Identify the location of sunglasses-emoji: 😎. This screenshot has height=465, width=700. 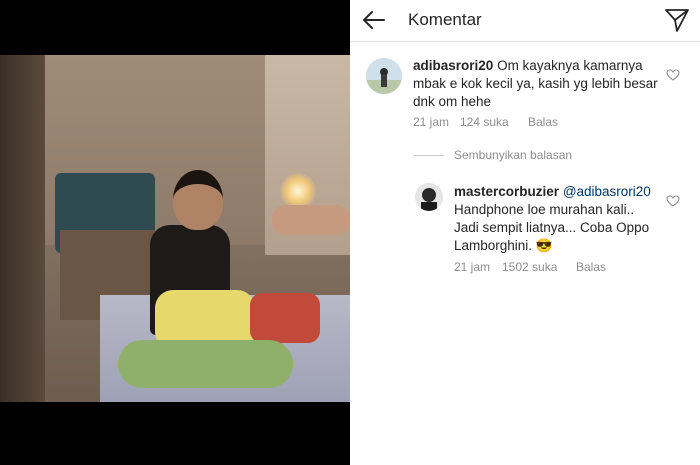
(544, 245).